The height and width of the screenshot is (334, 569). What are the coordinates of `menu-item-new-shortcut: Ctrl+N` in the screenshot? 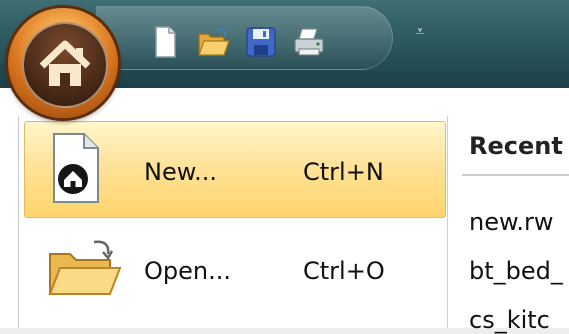 It's located at (343, 172).